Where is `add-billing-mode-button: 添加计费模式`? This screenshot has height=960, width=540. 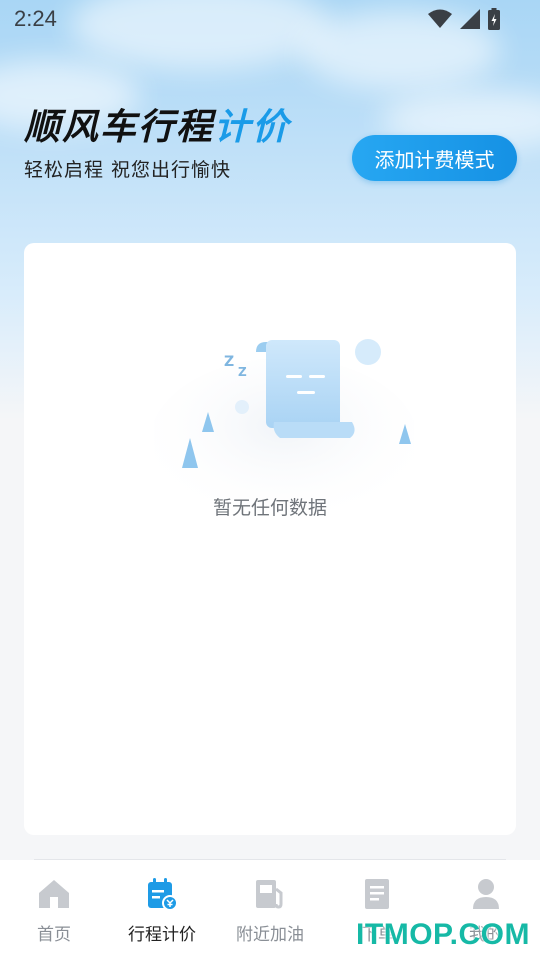 add-billing-mode-button: 添加计费模式 is located at coordinates (434, 158).